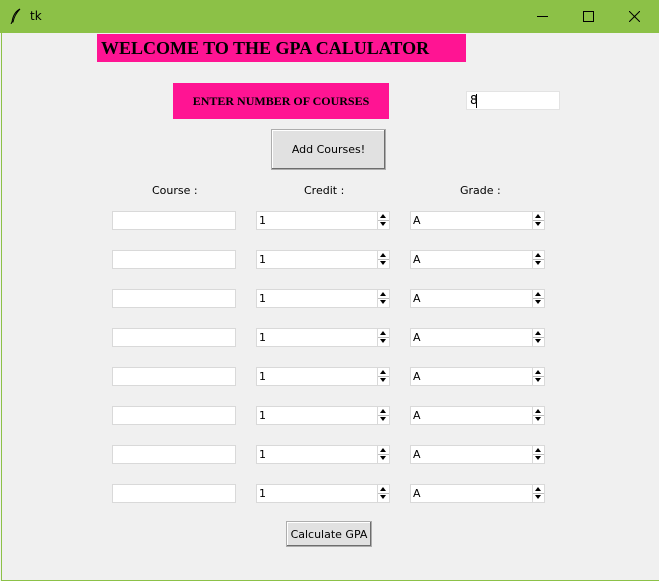  Describe the element at coordinates (328, 149) in the screenshot. I see `add-courses-button: Add Courses!` at that location.